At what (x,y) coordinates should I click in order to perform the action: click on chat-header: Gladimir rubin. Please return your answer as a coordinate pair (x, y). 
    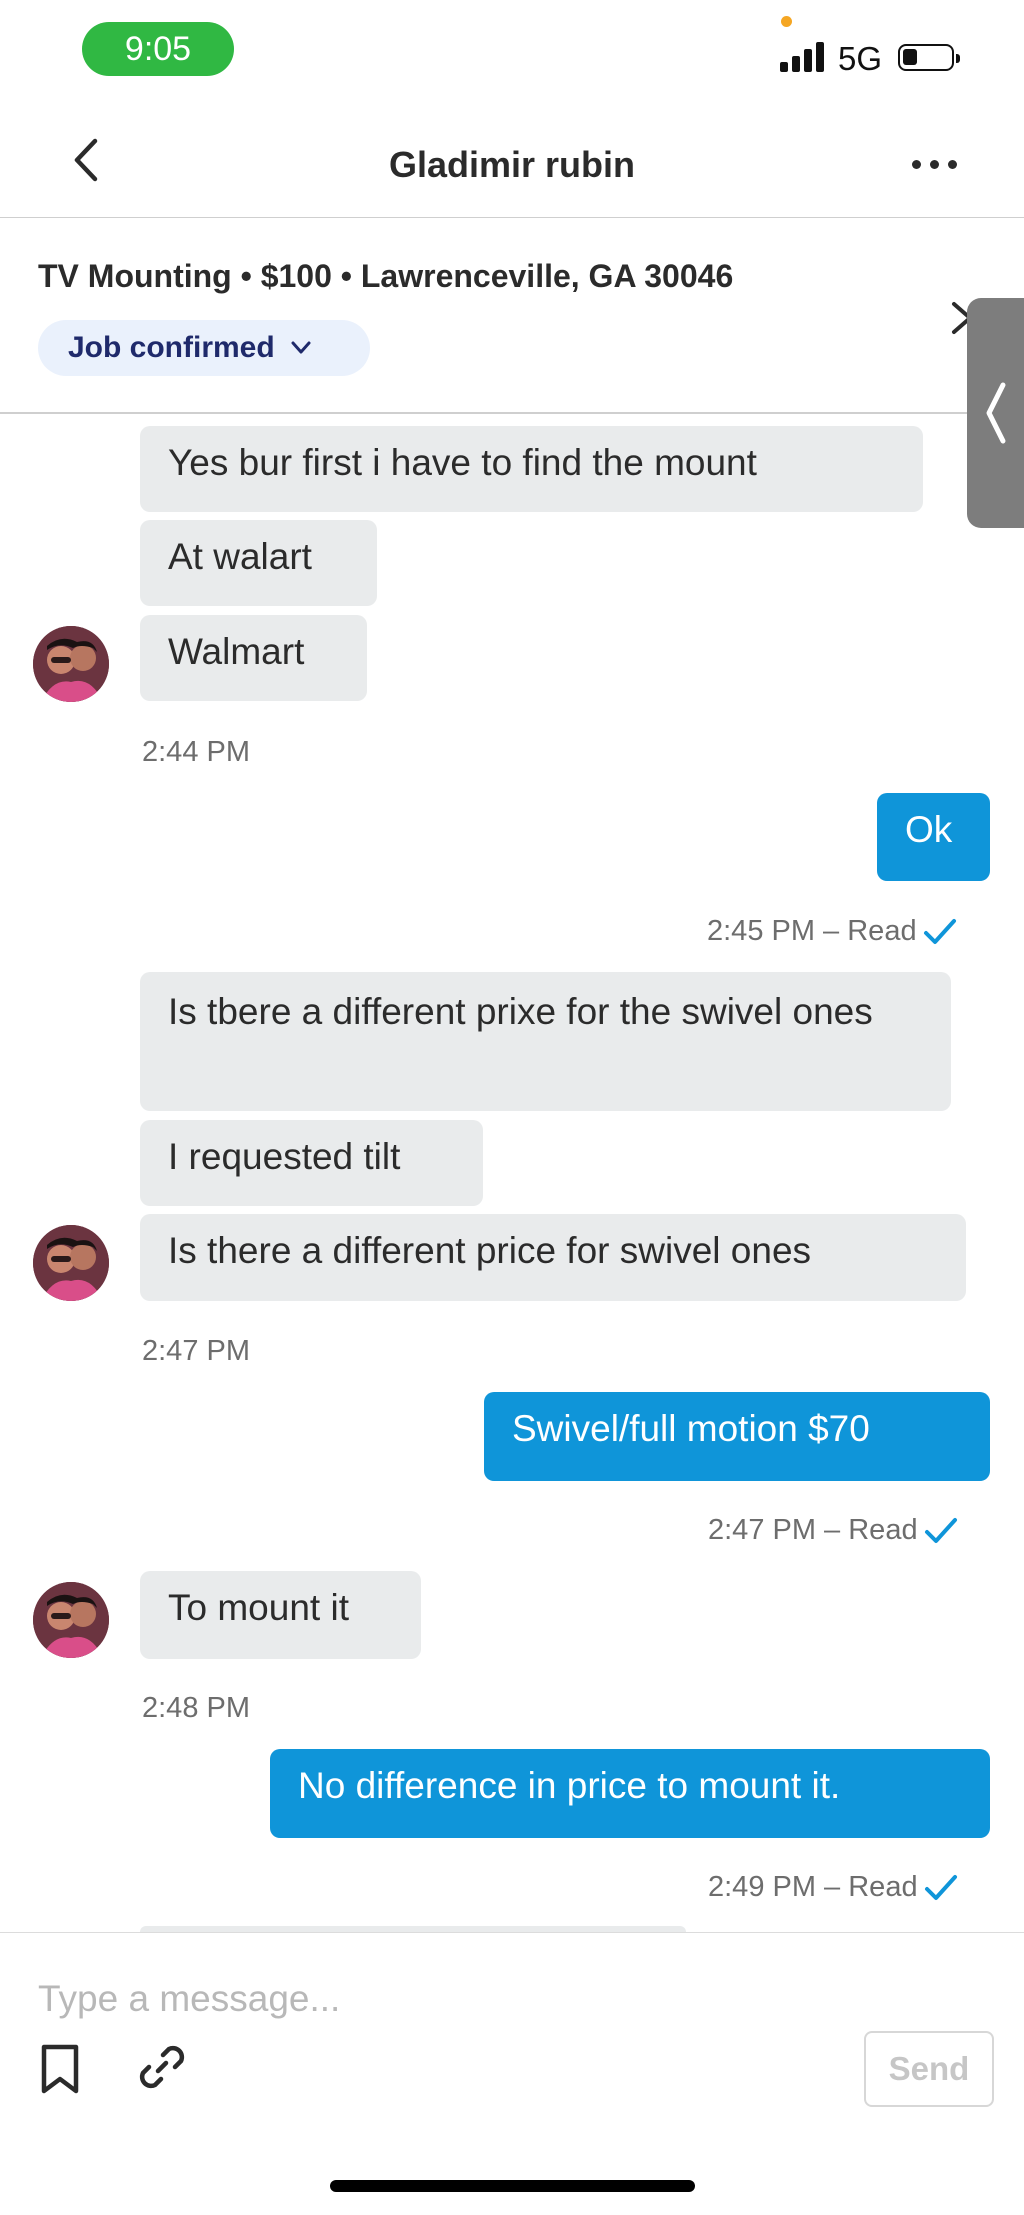
    Looking at the image, I should click on (512, 164).